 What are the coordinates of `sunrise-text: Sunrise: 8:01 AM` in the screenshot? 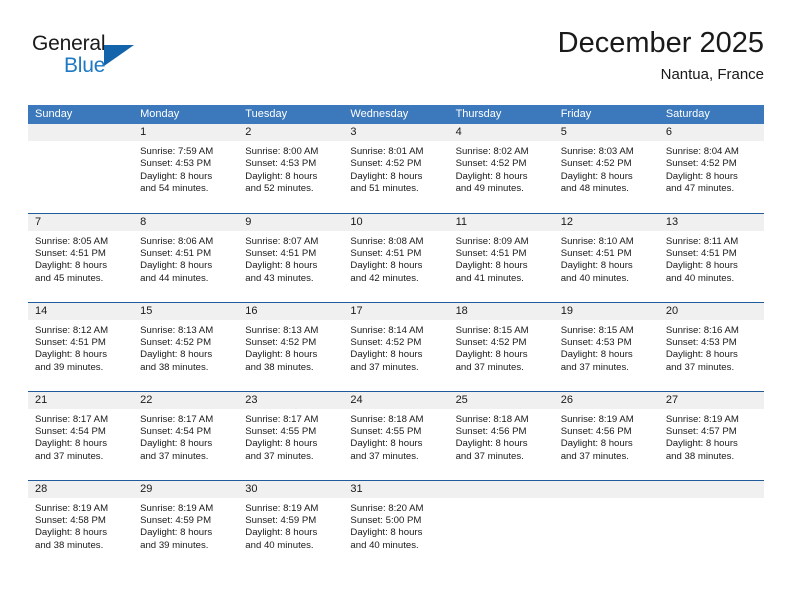 It's located at (387, 151).